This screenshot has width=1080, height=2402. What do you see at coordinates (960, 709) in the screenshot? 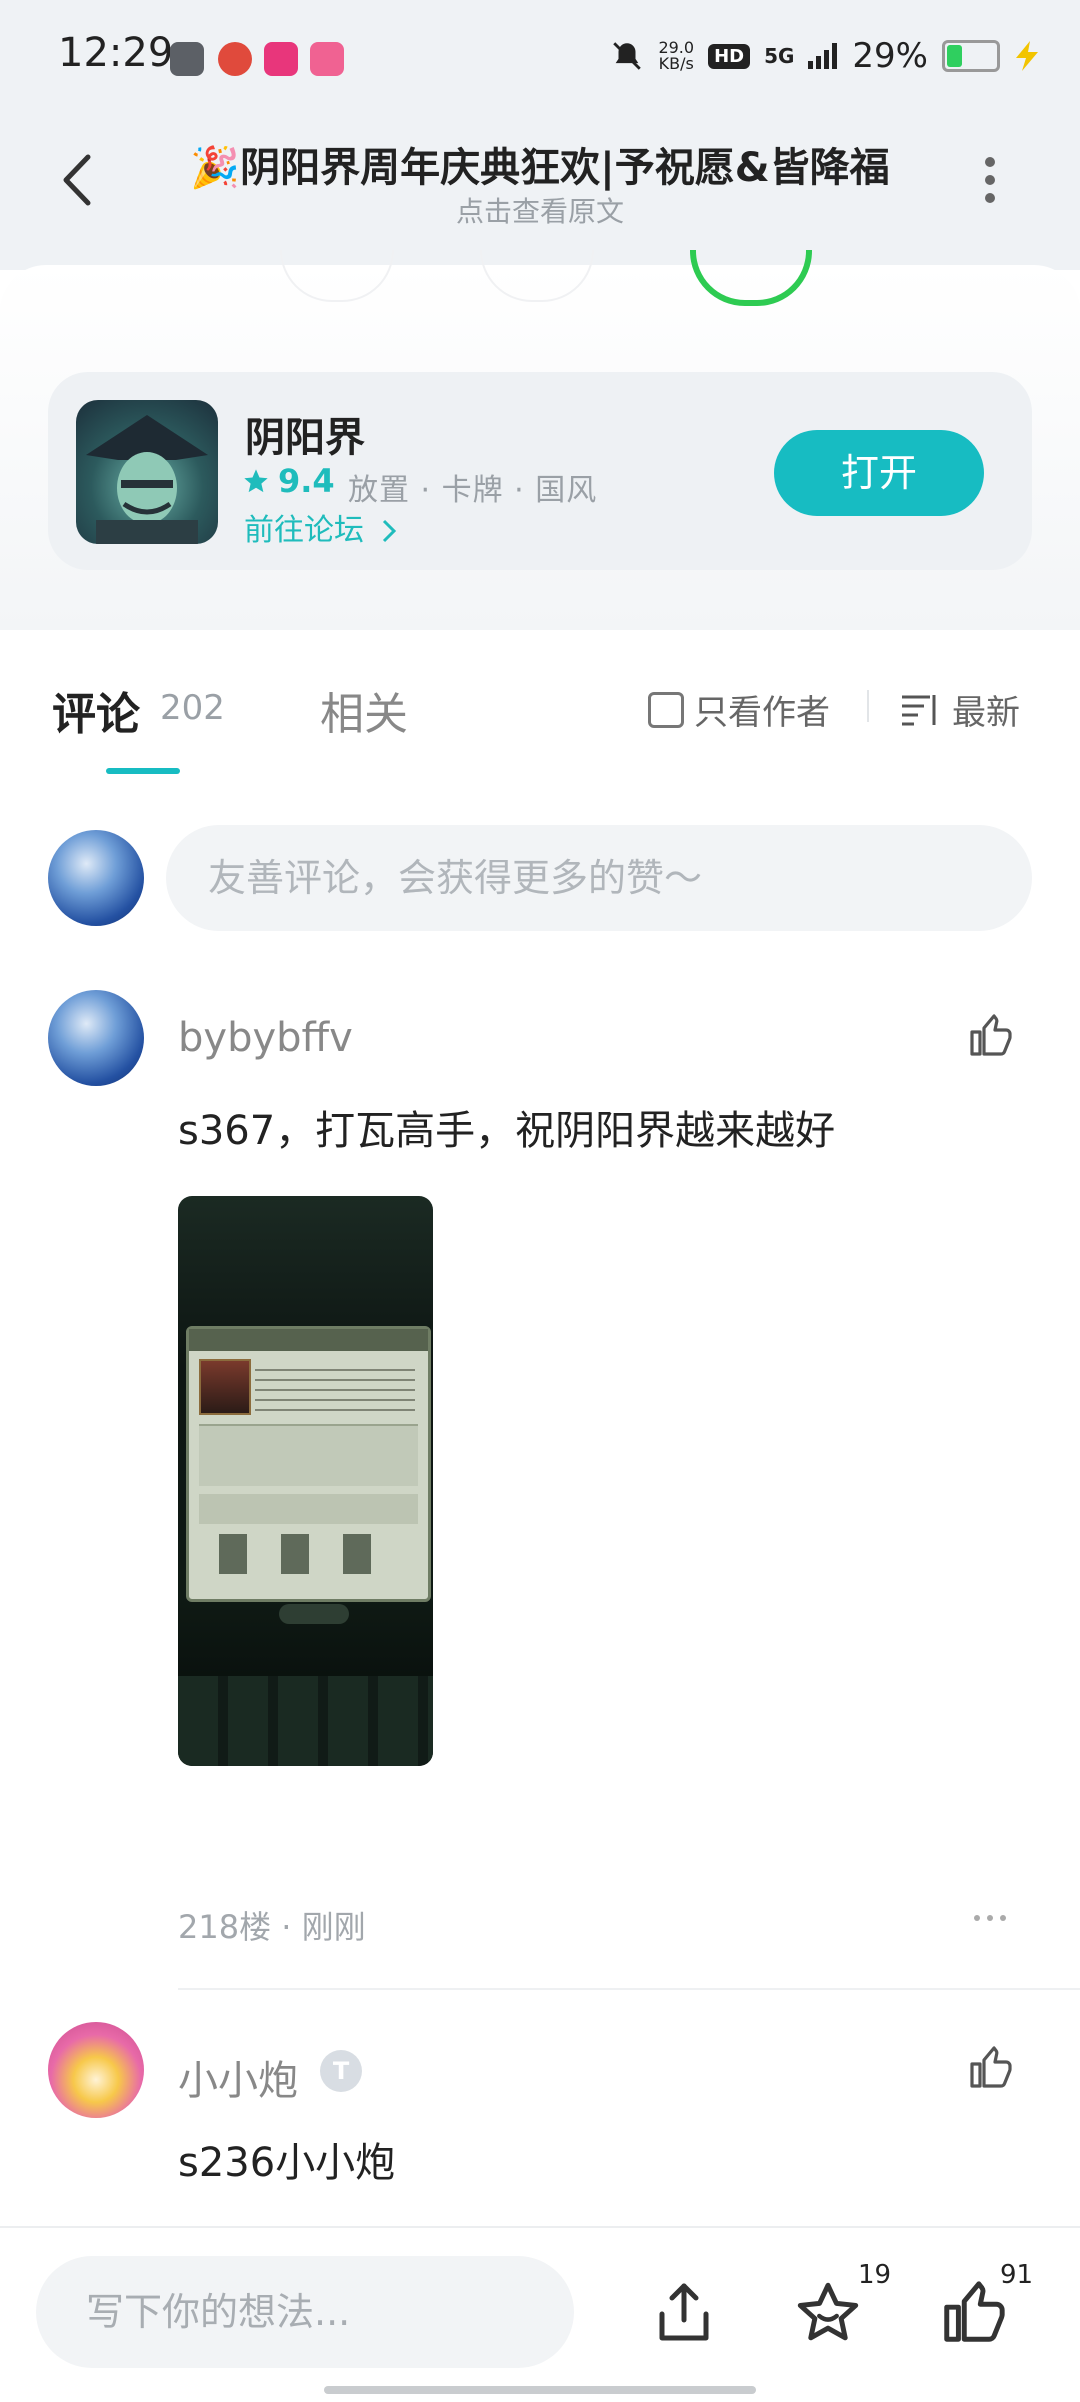
I see `sort-toggle: 最新` at bounding box center [960, 709].